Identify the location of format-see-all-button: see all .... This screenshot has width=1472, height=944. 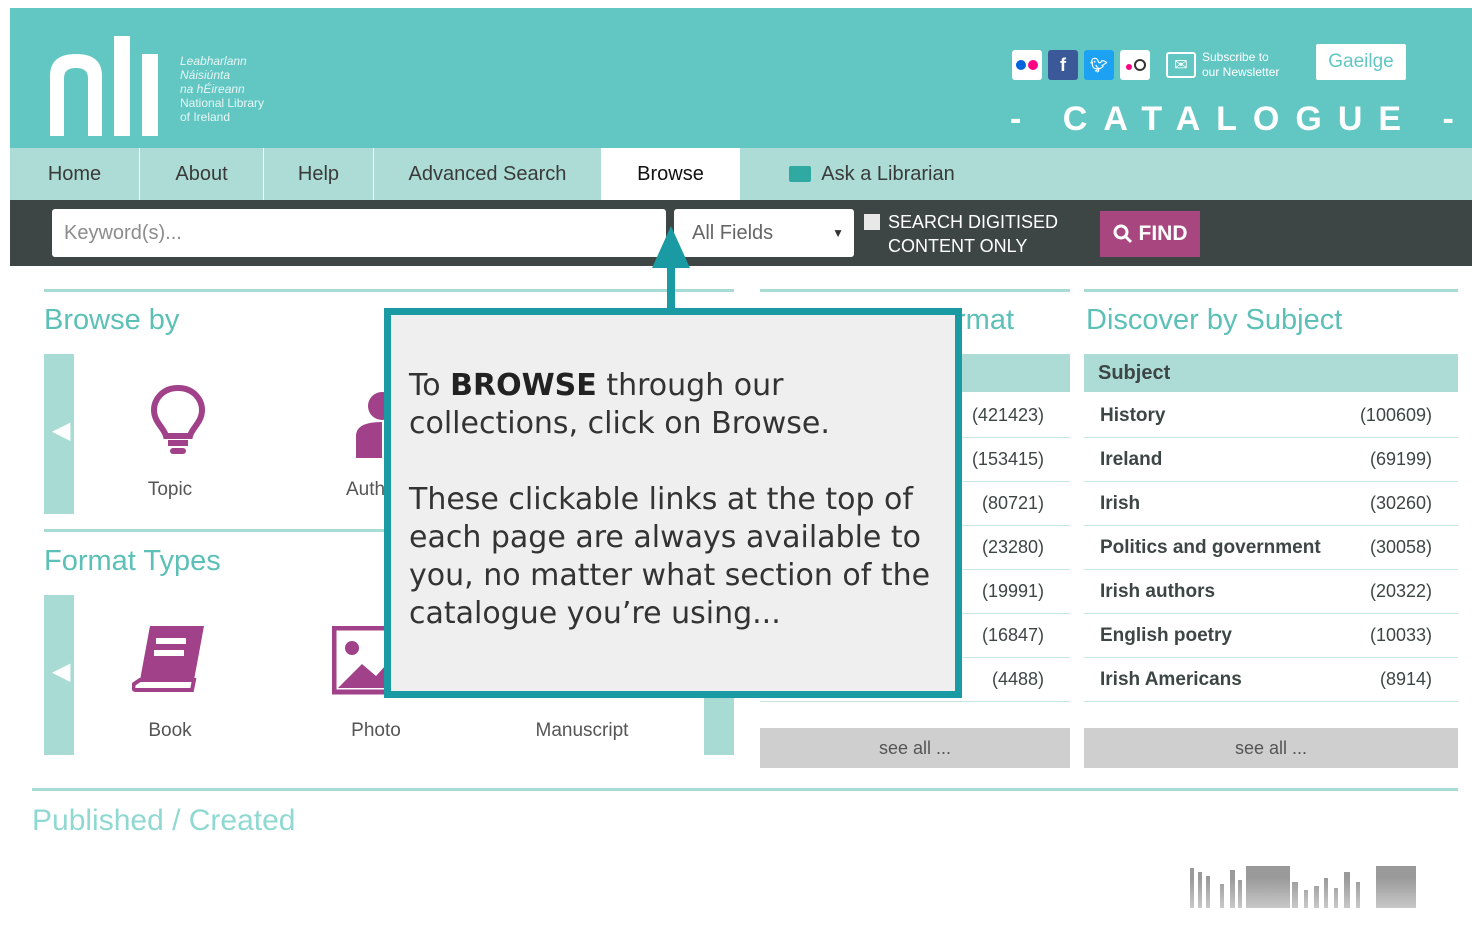
(915, 748).